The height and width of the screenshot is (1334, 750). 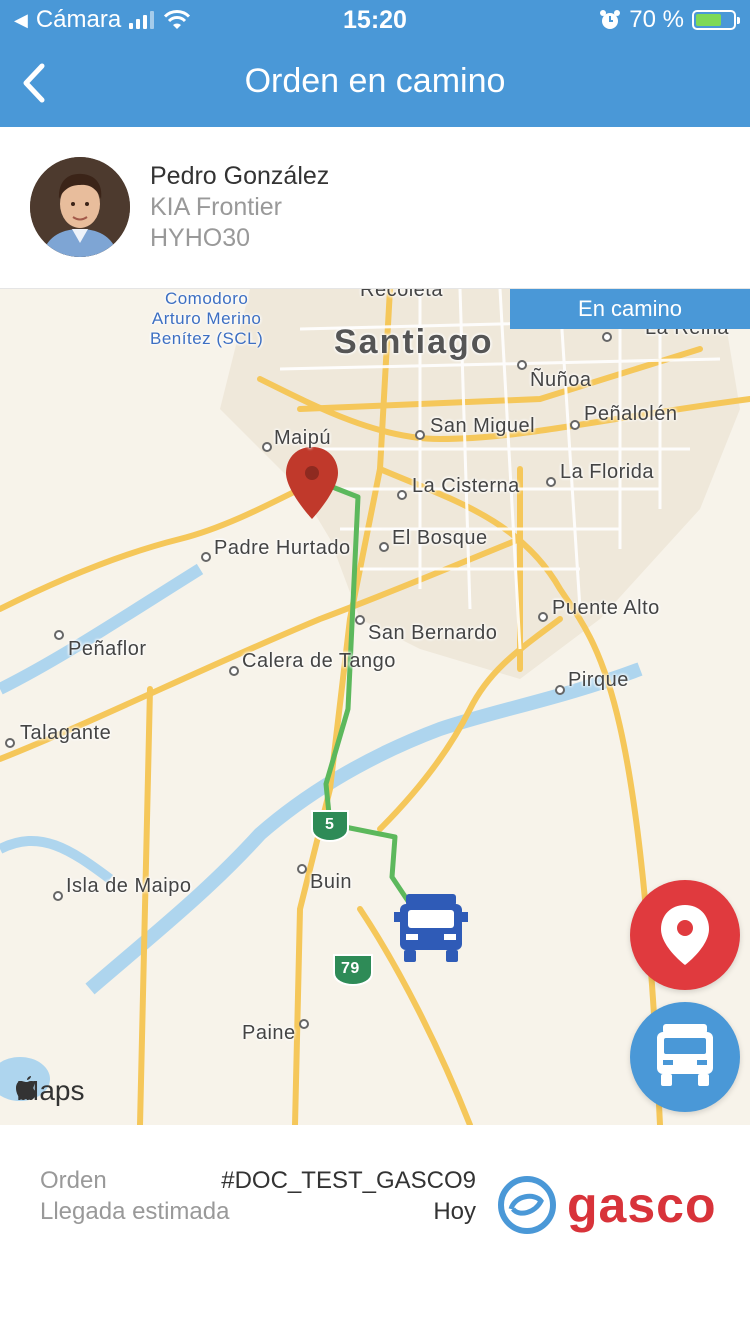 What do you see at coordinates (384, 547) in the screenshot?
I see `map-dot-el-bosque` at bounding box center [384, 547].